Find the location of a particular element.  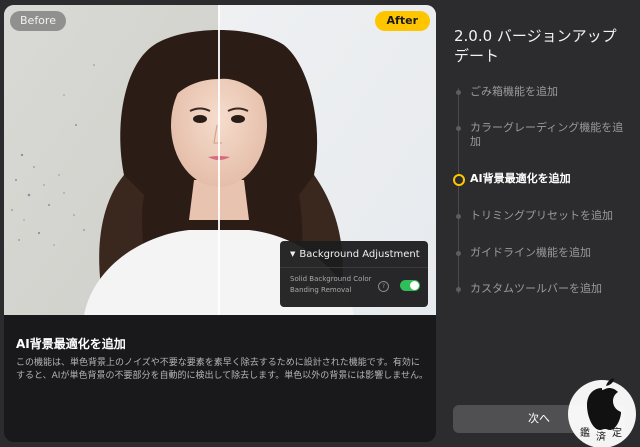

timeline-active-dot-icon is located at coordinates (459, 180).